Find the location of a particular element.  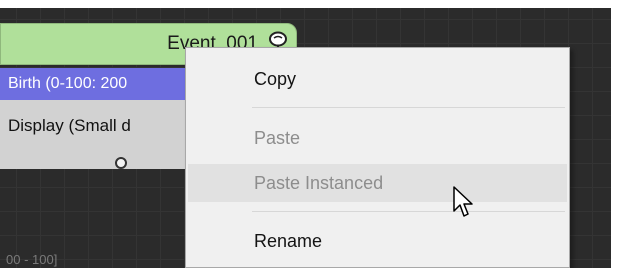

top-edge is located at coordinates (310, 4).